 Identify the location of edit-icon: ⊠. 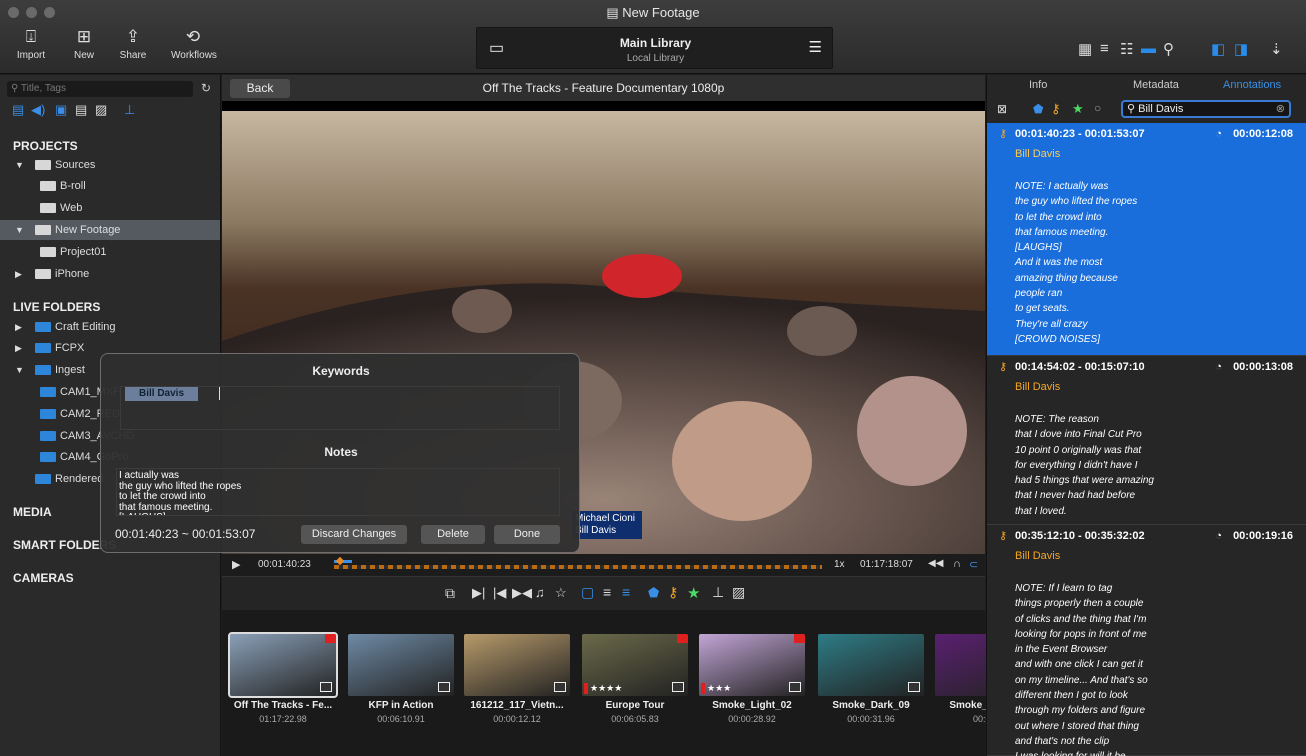
(1002, 109).